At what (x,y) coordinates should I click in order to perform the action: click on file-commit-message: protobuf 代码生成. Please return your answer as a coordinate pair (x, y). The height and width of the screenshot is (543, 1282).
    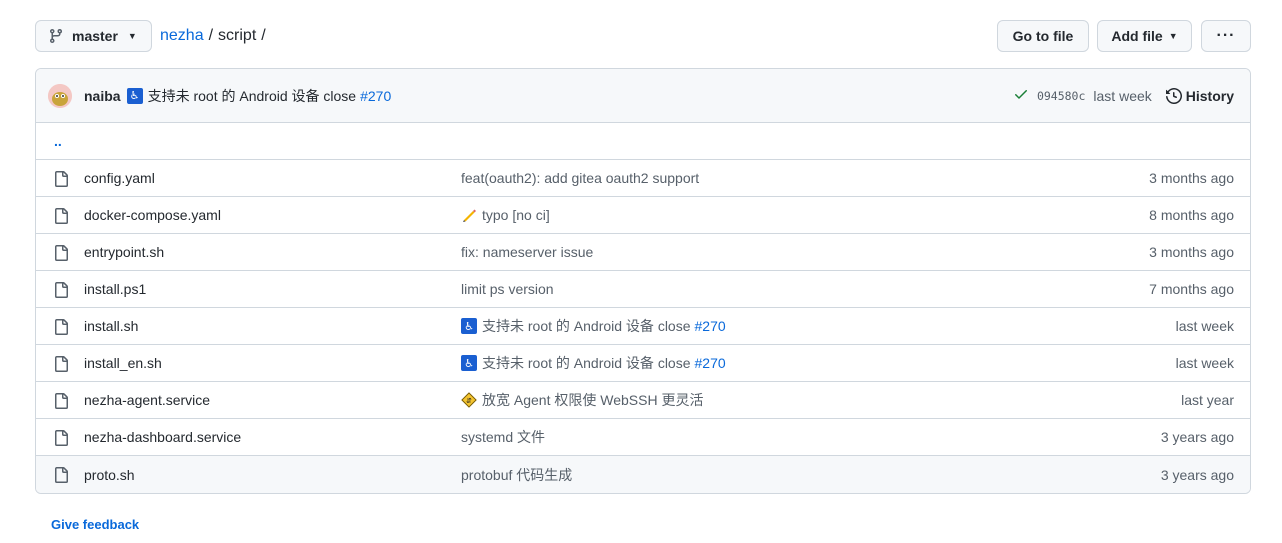
    Looking at the image, I should click on (516, 475).